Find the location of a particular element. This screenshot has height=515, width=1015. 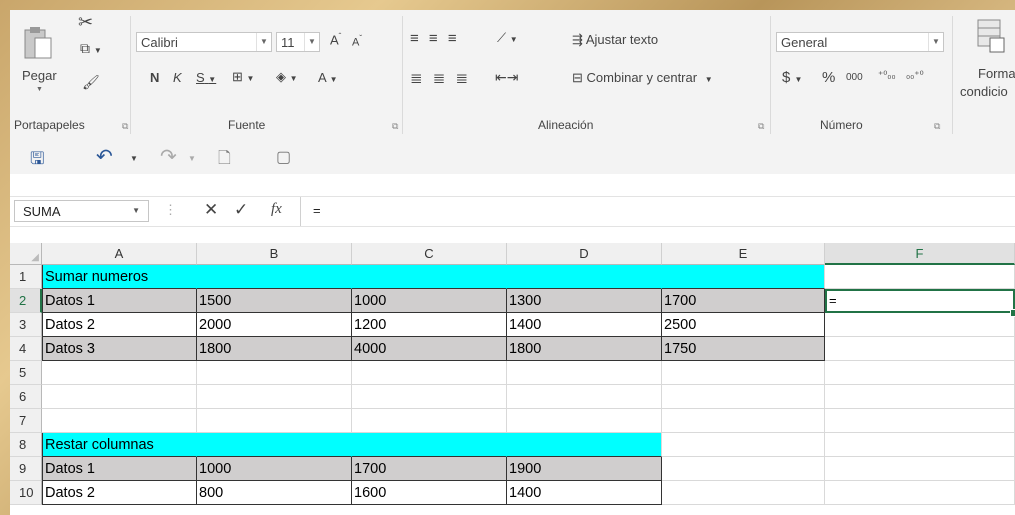

shrink-font-button: Aˇ is located at coordinates (357, 41).